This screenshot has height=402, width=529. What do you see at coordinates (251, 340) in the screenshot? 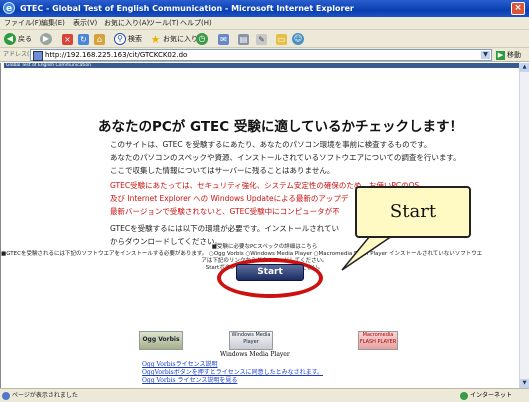
I see `windows-media-player-button: Windows Media Player` at bounding box center [251, 340].